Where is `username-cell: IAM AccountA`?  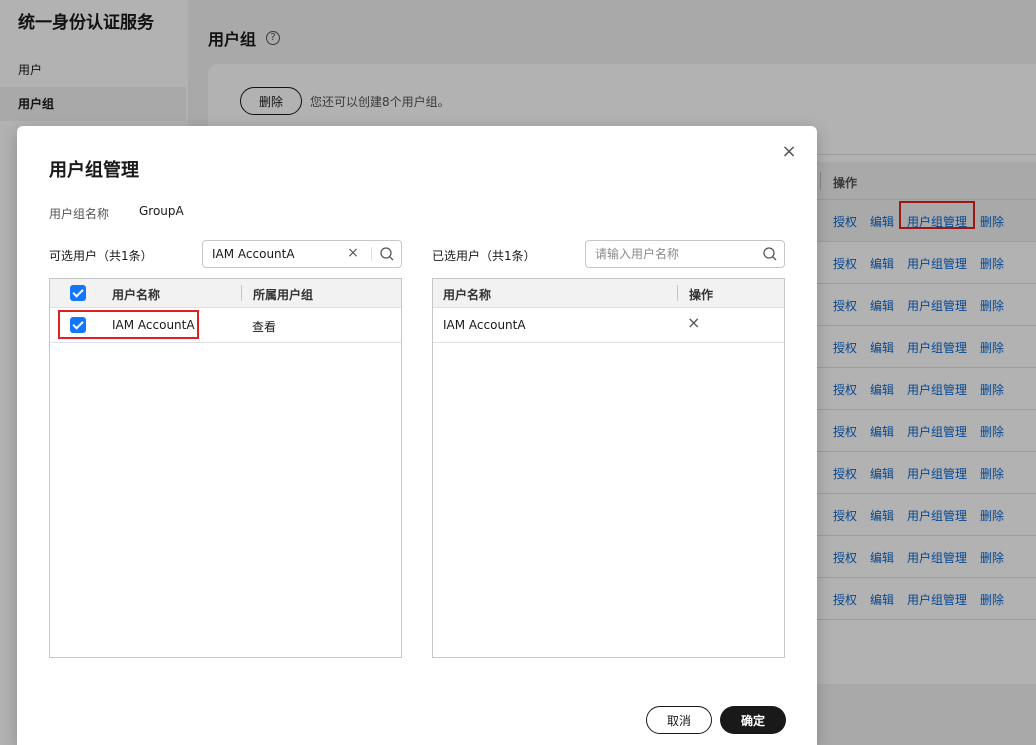 username-cell: IAM AccountA is located at coordinates (484, 325).